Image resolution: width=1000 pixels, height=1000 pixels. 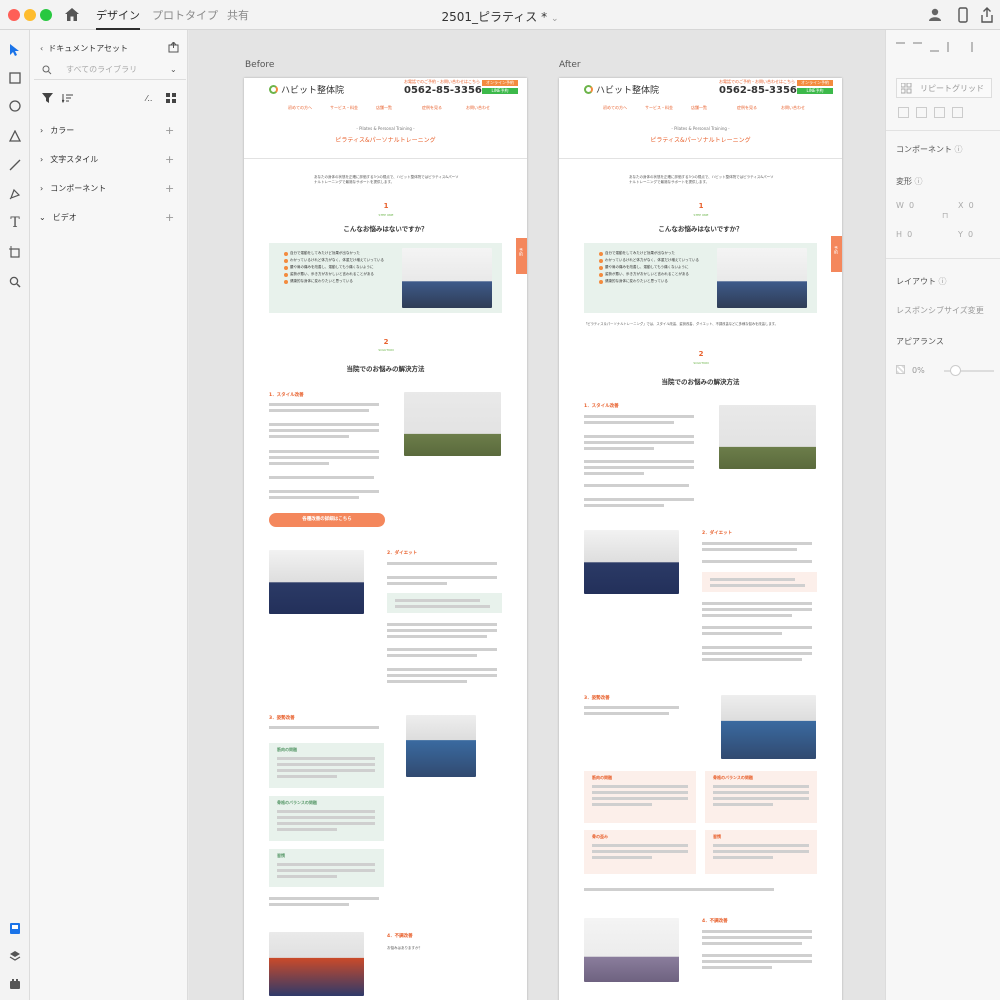 I want to click on y-field: Y 0, so click(x=965, y=234).